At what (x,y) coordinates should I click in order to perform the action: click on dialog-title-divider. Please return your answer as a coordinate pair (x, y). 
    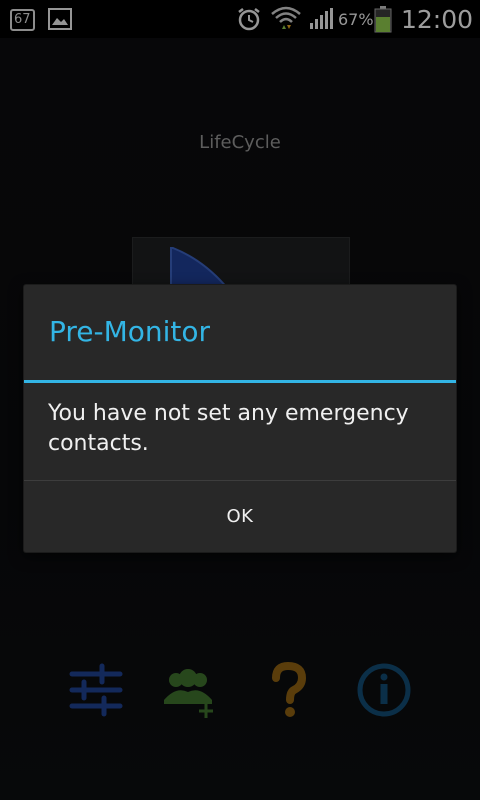
    Looking at the image, I should click on (240, 381).